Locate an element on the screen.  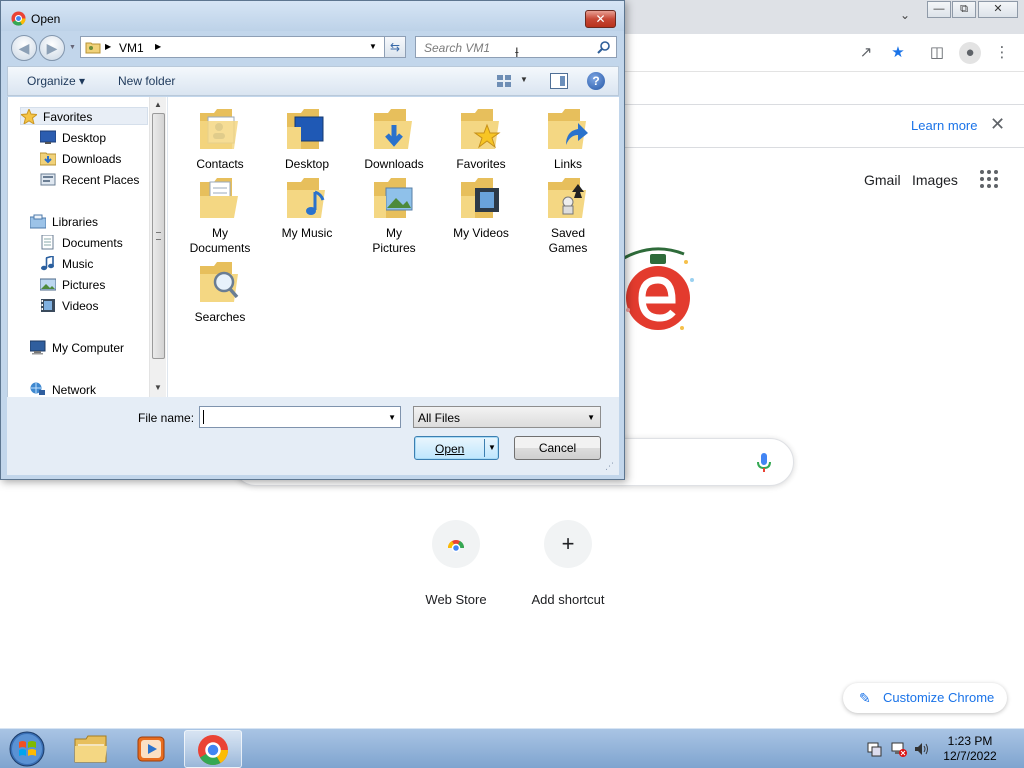
open-button-label: Open is located at coordinates (450, 449).